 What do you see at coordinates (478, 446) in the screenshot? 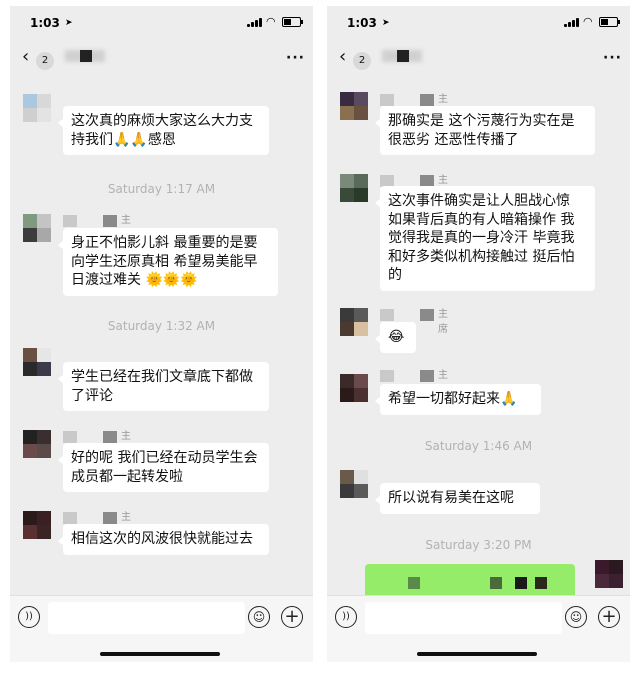
I see `timestamp: Saturday 1:46 AM` at bounding box center [478, 446].